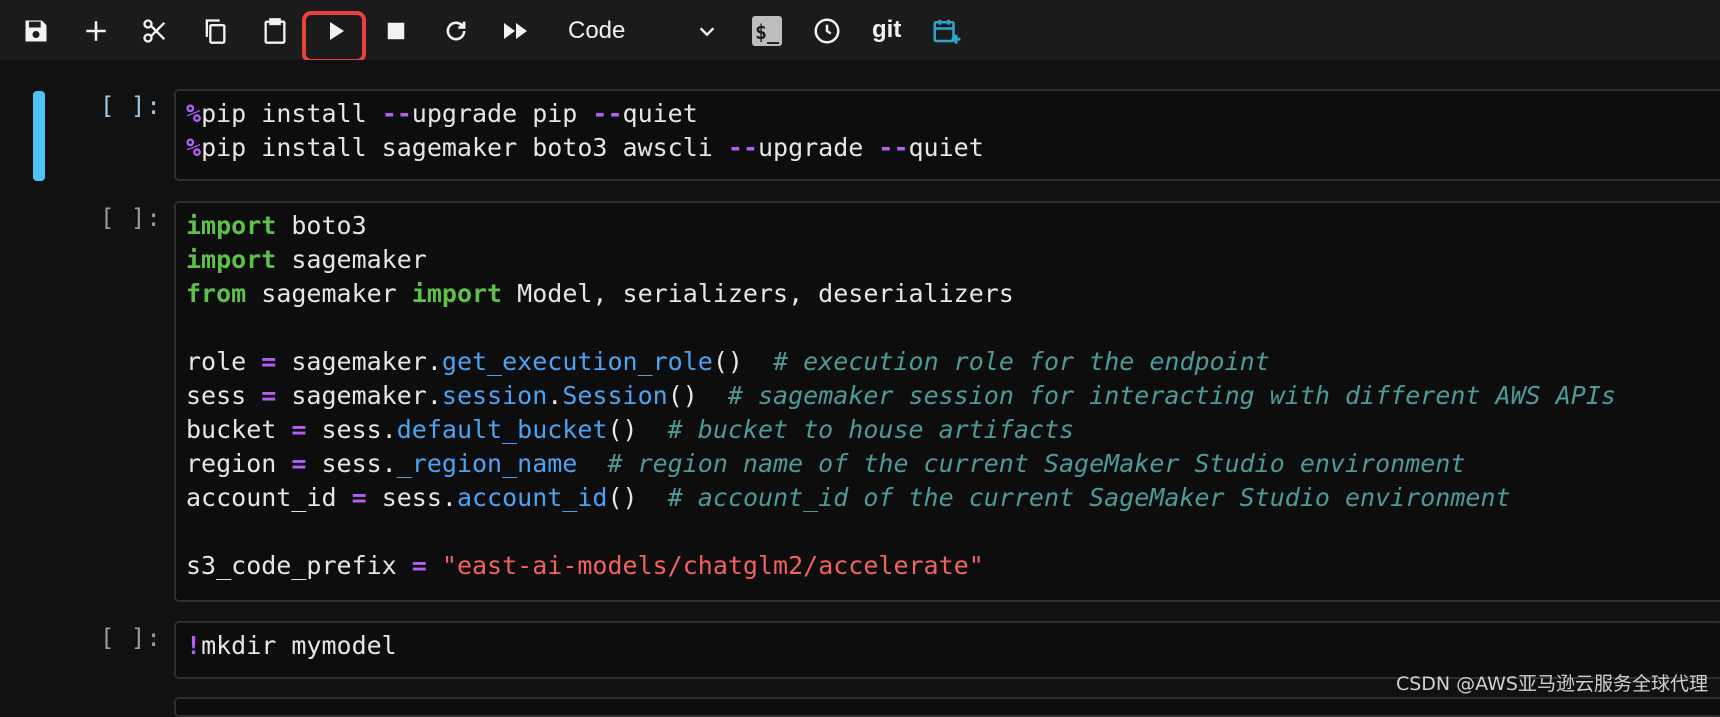 This screenshot has width=1720, height=717. Describe the element at coordinates (554, 395) in the screenshot. I see `code-token: .` at that location.